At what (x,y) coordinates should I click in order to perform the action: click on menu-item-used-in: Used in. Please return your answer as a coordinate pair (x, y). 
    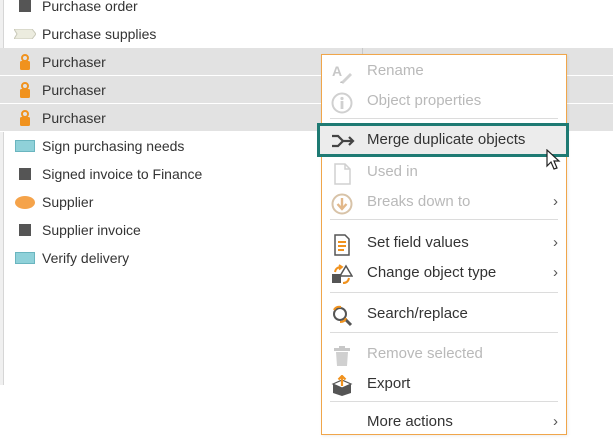
    Looking at the image, I should click on (444, 172).